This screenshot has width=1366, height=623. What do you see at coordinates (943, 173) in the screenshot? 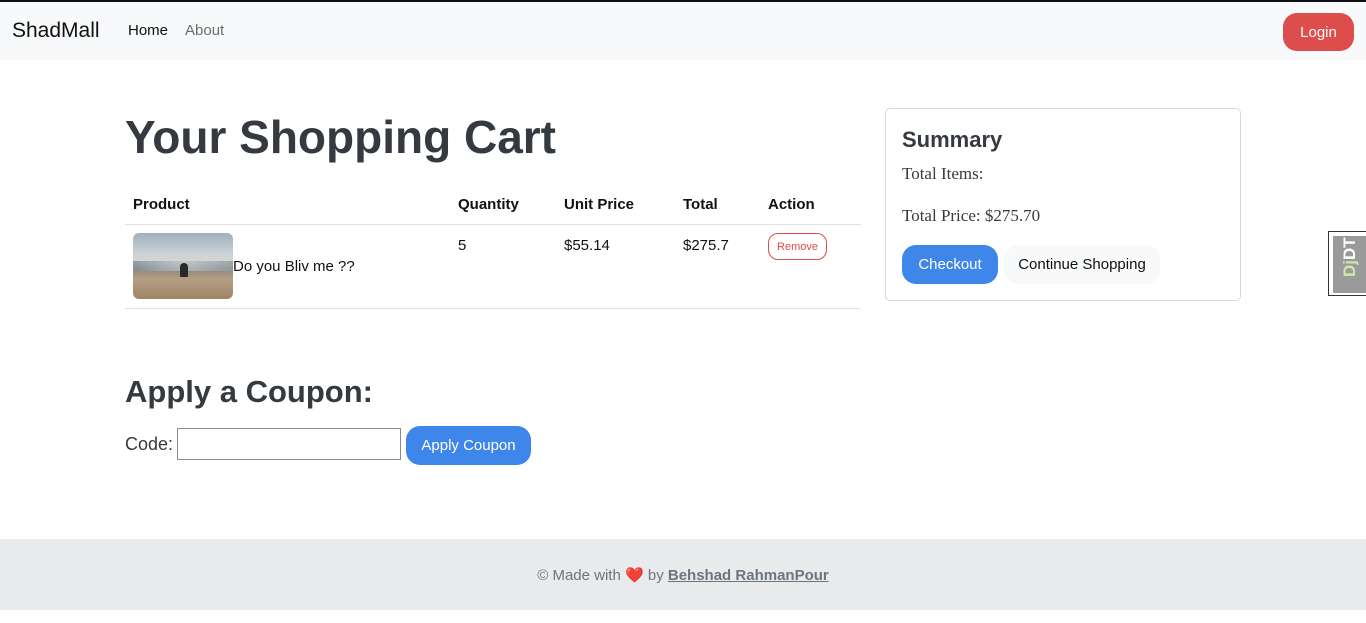
I see `total-items-text: Total Items:` at bounding box center [943, 173].